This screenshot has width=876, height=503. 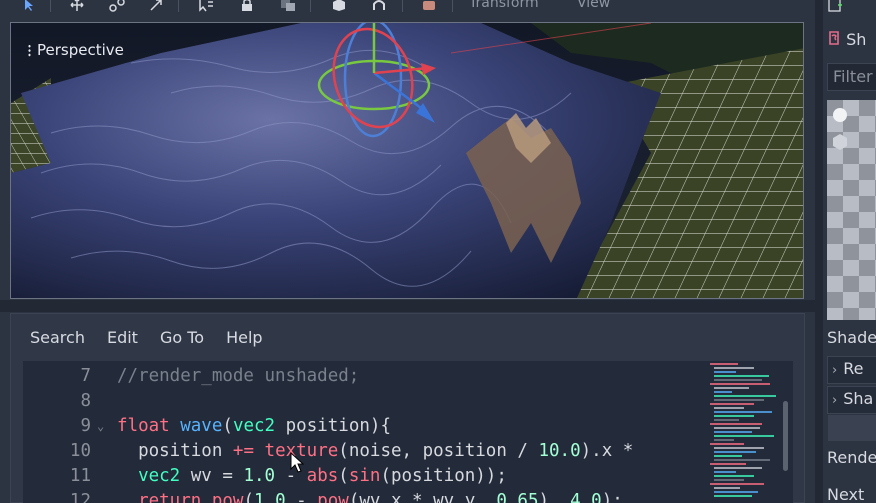 What do you see at coordinates (593, 5) in the screenshot?
I see `menu-view: View` at bounding box center [593, 5].